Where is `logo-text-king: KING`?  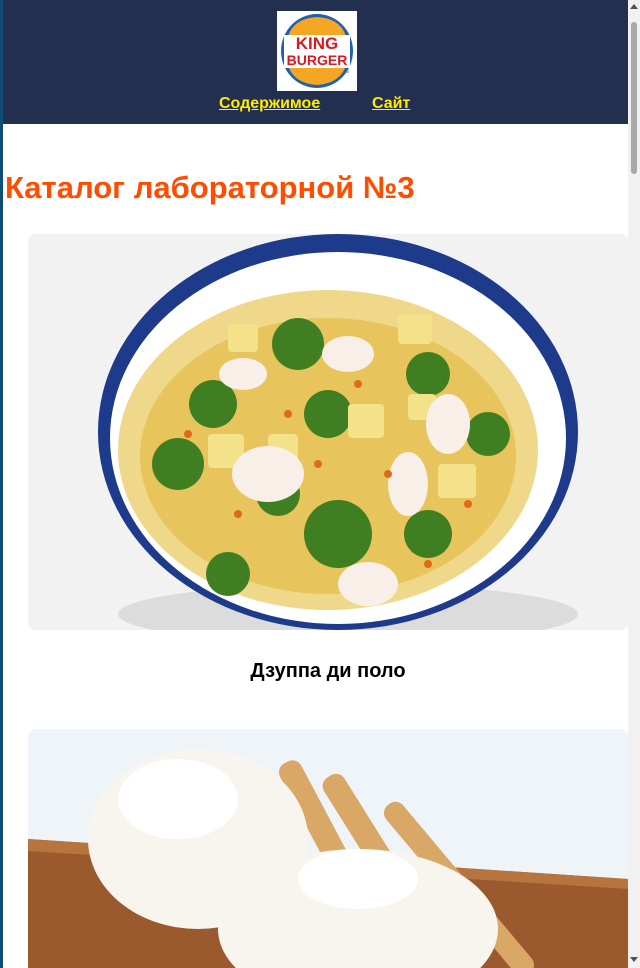 logo-text-king: KING is located at coordinates (317, 43).